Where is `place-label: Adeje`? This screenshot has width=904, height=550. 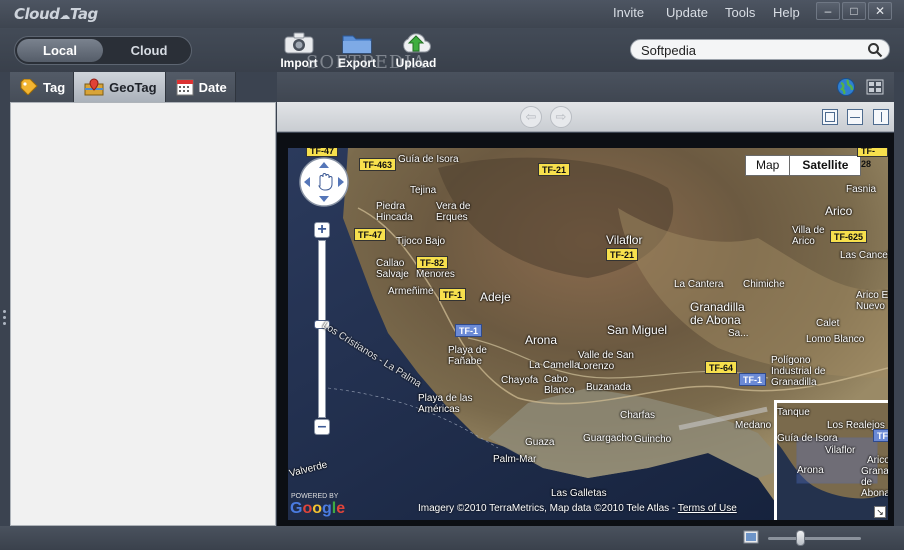
place-label: Adeje is located at coordinates (495, 297).